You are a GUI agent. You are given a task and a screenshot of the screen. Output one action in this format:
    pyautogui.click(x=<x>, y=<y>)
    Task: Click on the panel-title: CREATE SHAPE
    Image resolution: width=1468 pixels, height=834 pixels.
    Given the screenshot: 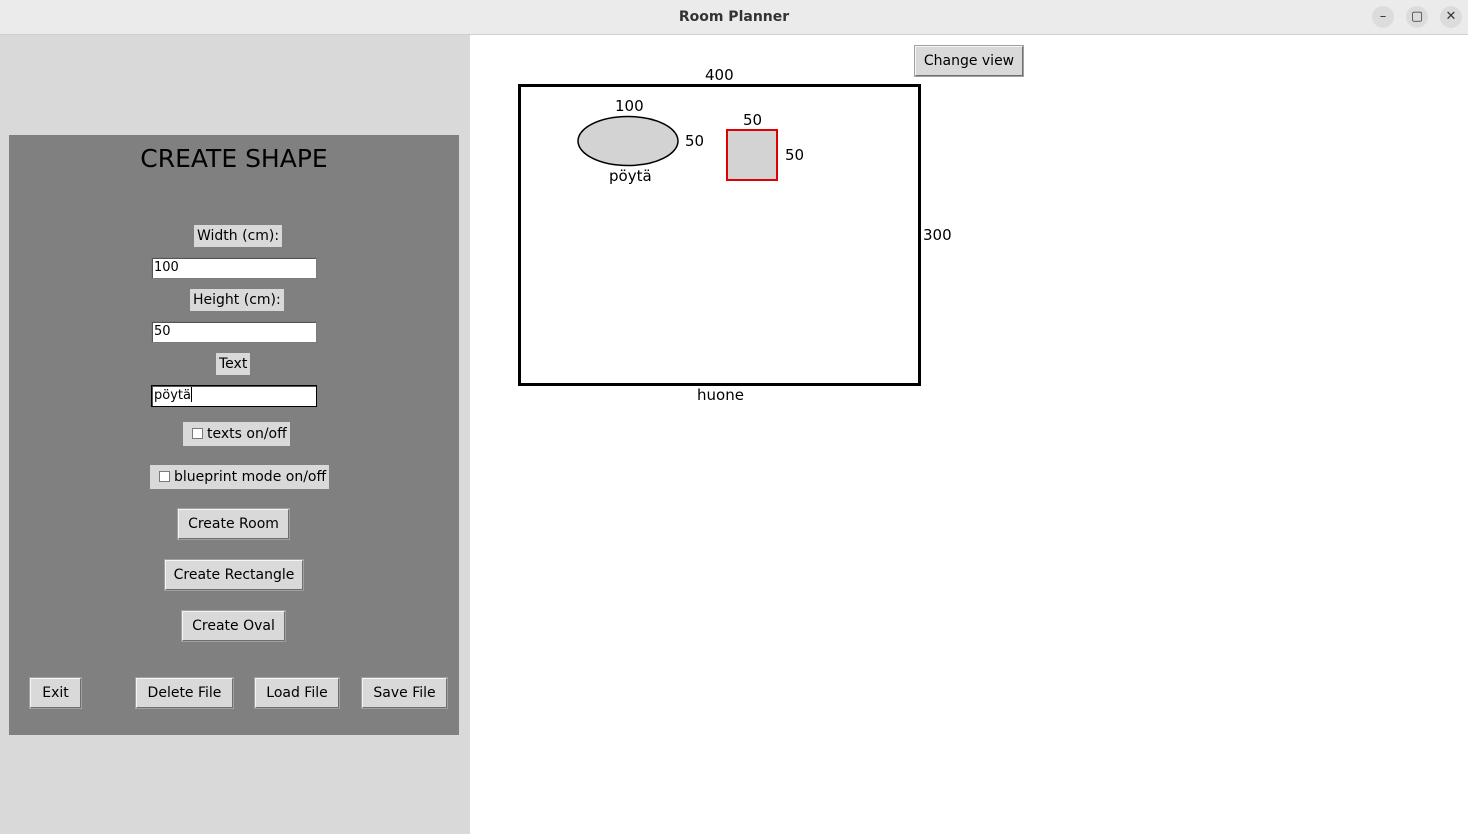 What is the action you would take?
    pyautogui.click(x=234, y=158)
    